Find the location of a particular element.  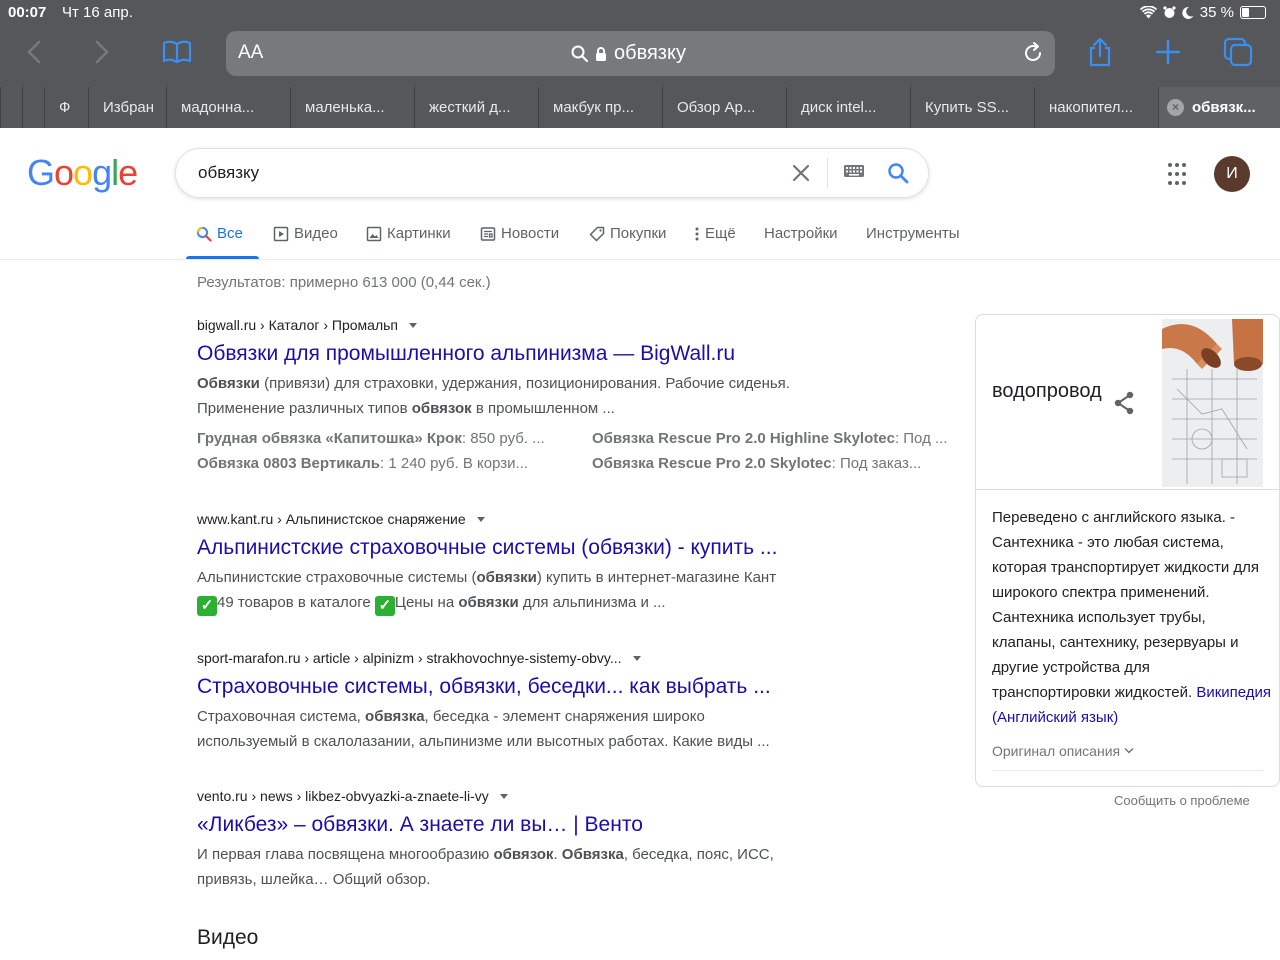

battery-fill is located at coordinates (1246, 12).